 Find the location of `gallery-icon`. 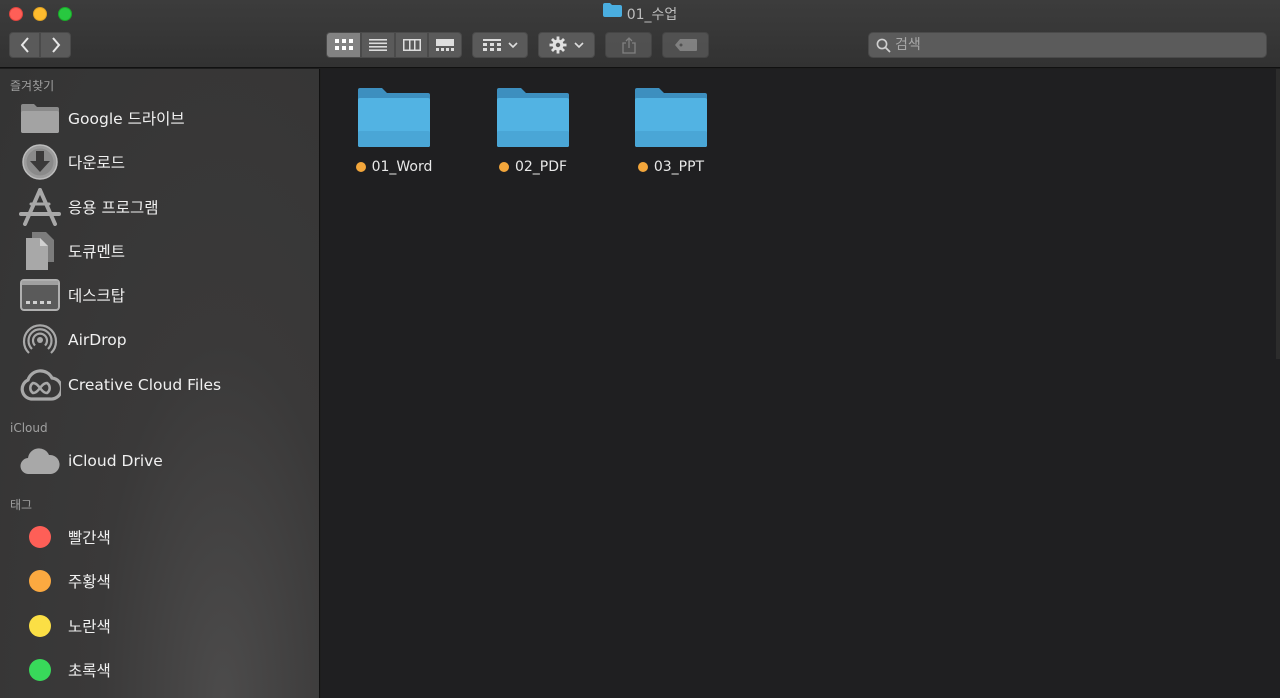

gallery-icon is located at coordinates (445, 45).